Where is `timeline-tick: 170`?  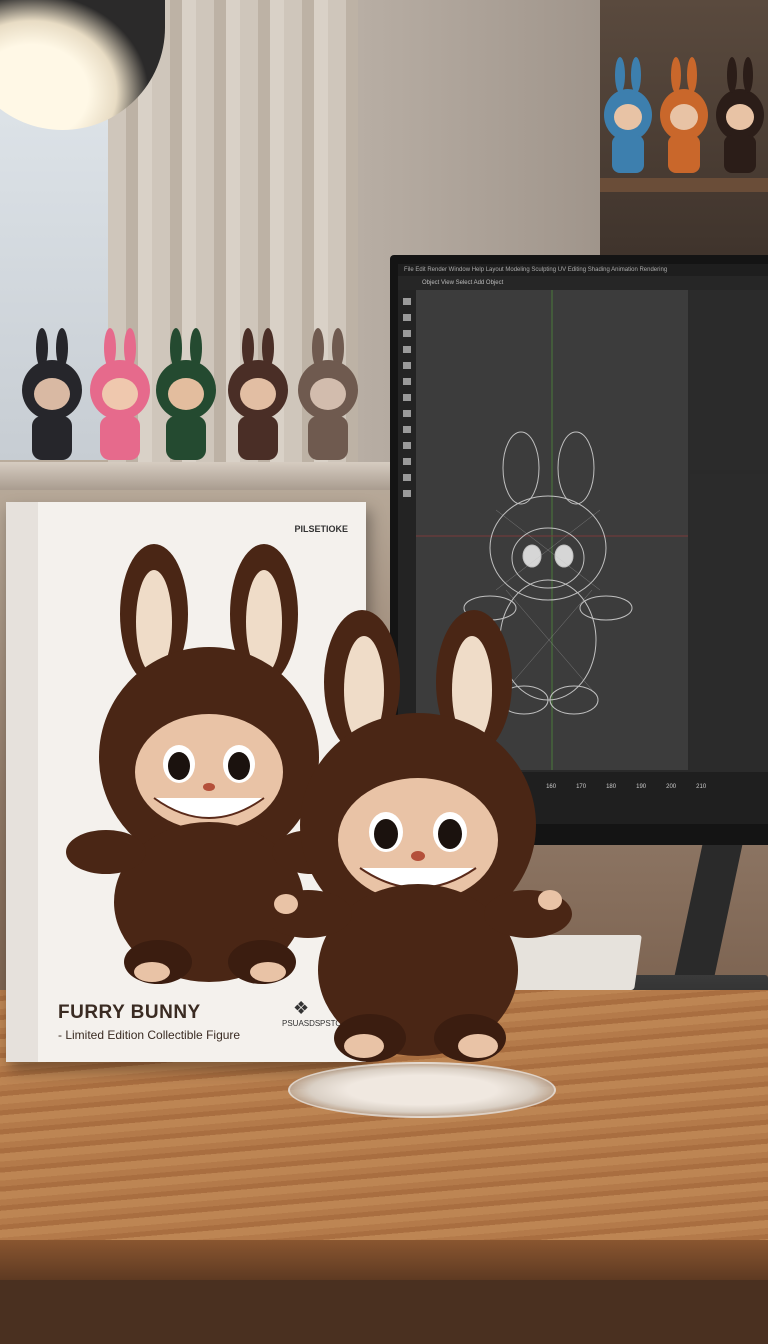 timeline-tick: 170 is located at coordinates (581, 787).